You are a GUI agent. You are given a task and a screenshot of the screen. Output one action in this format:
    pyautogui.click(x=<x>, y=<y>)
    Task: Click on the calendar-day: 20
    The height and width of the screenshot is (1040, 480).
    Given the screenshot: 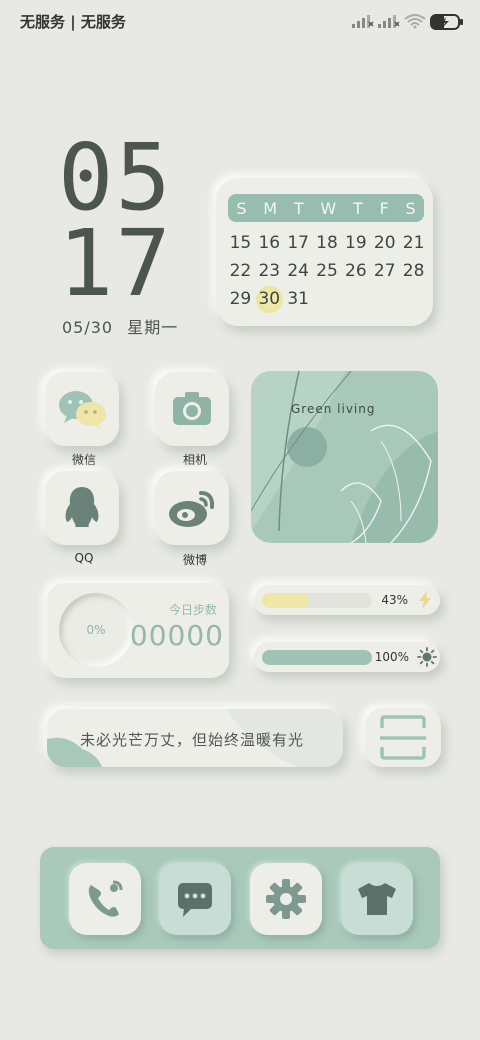 What is the action you would take?
    pyautogui.click(x=384, y=243)
    